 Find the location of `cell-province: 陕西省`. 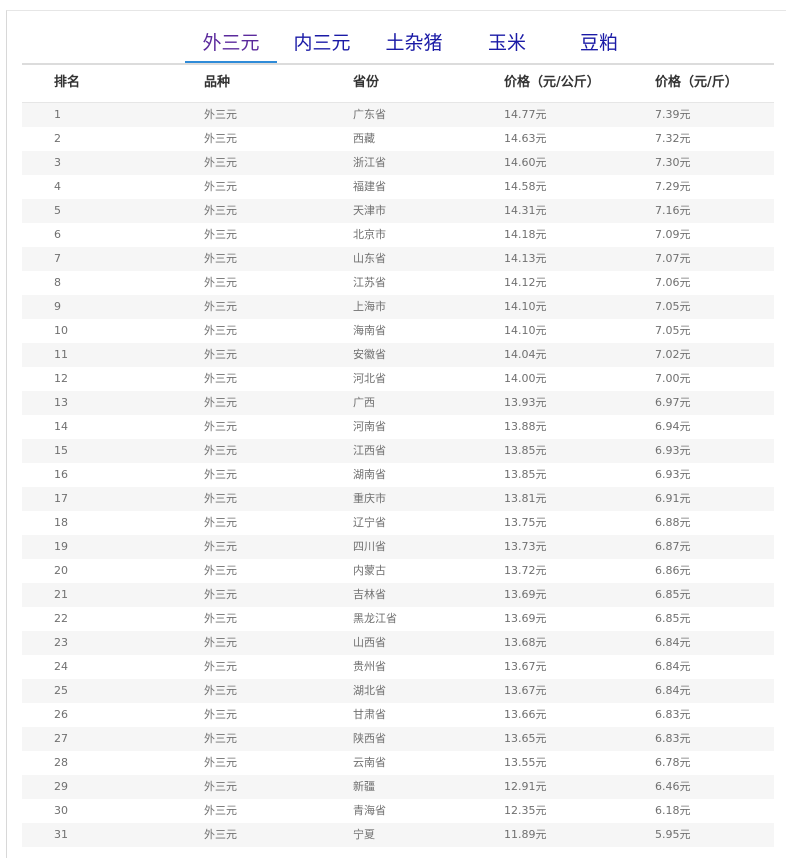

cell-province: 陕西省 is located at coordinates (369, 738).